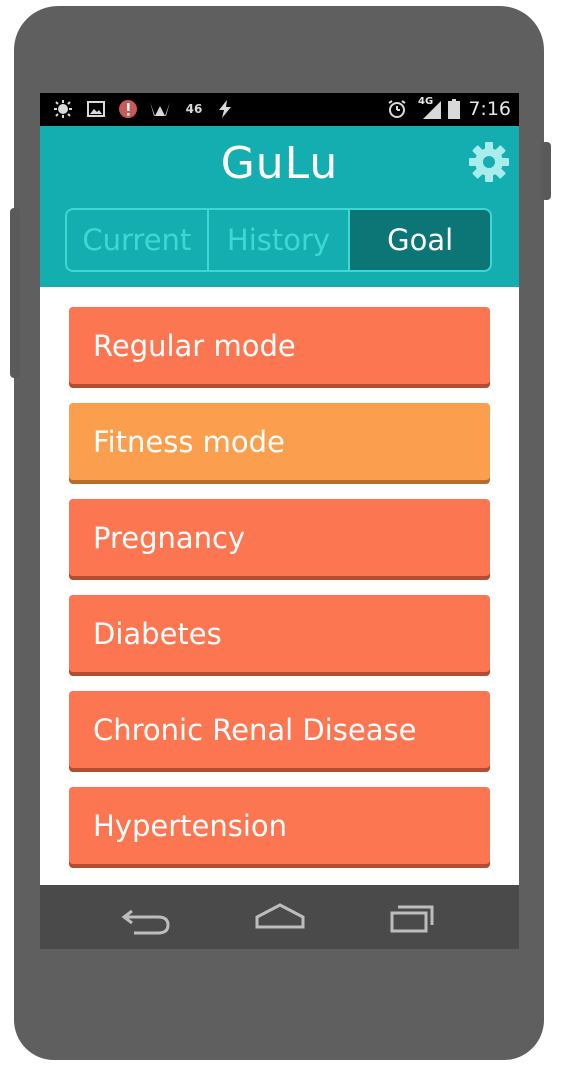 Image resolution: width=562 pixels, height=1068 pixels. Describe the element at coordinates (279, 206) in the screenshot. I see `app-bar: GuLu Current History Goal` at that location.